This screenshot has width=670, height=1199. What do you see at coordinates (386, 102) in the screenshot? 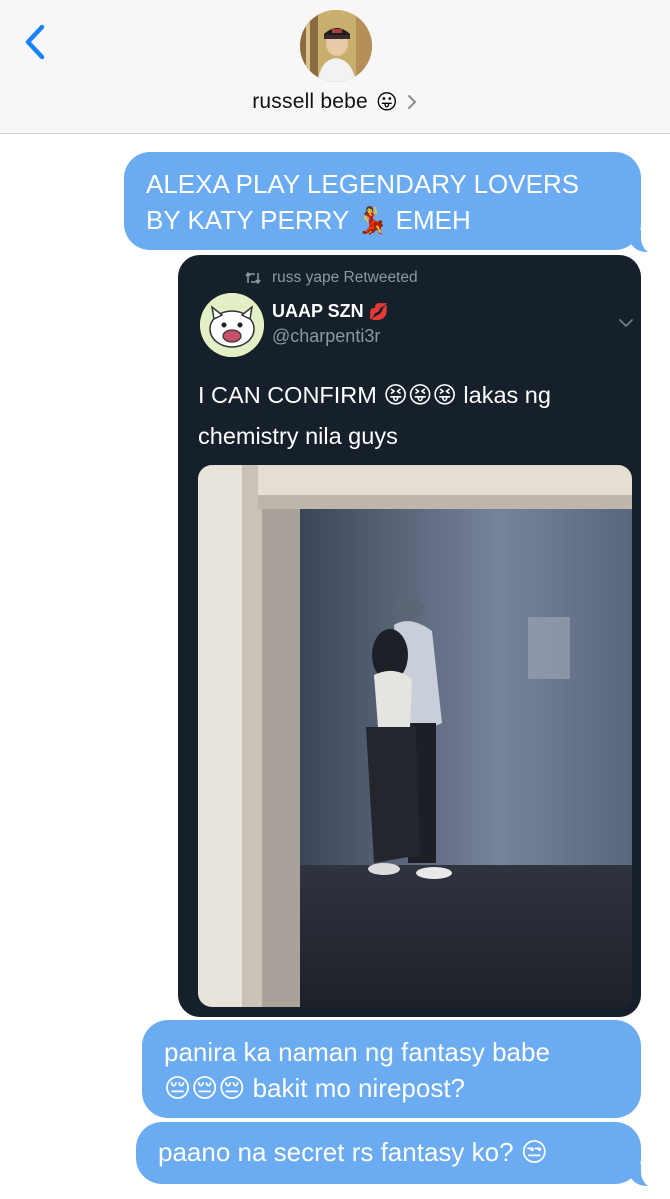
I see `tongue-emoji-icon: 😛` at bounding box center [386, 102].